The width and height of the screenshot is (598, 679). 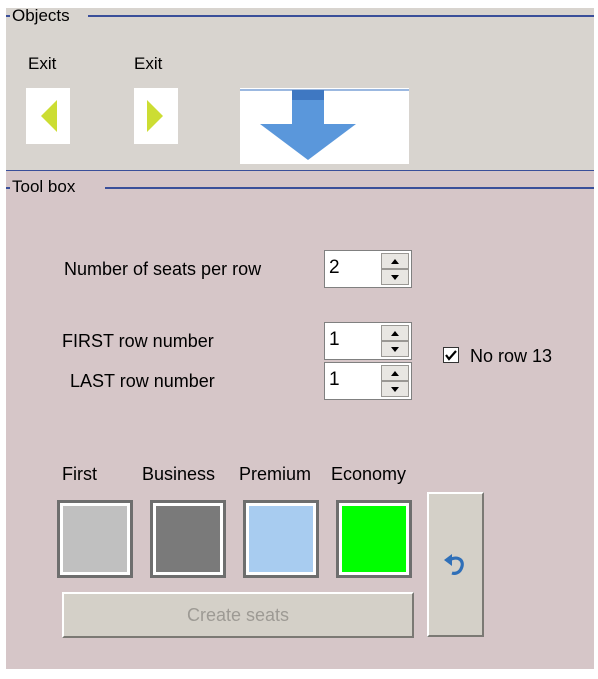 I want to click on first-row-down-button, so click(x=395, y=349).